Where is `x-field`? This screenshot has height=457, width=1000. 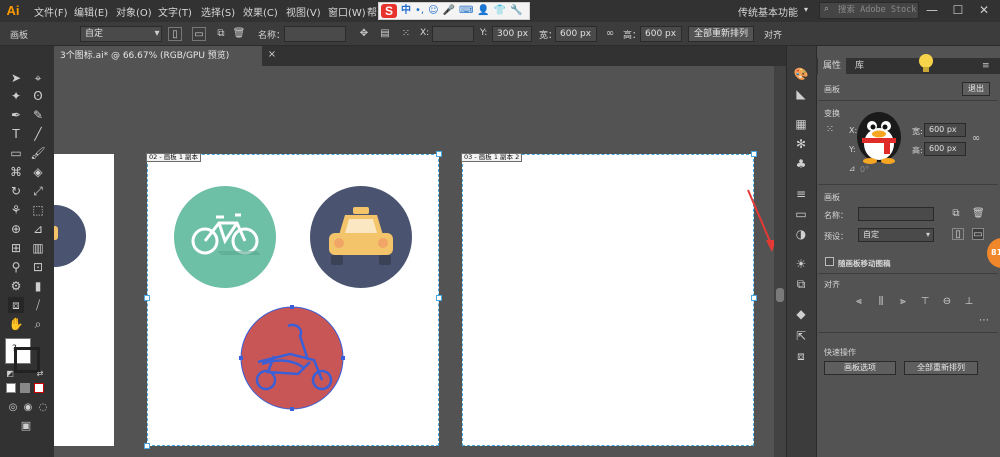 x-field is located at coordinates (453, 34).